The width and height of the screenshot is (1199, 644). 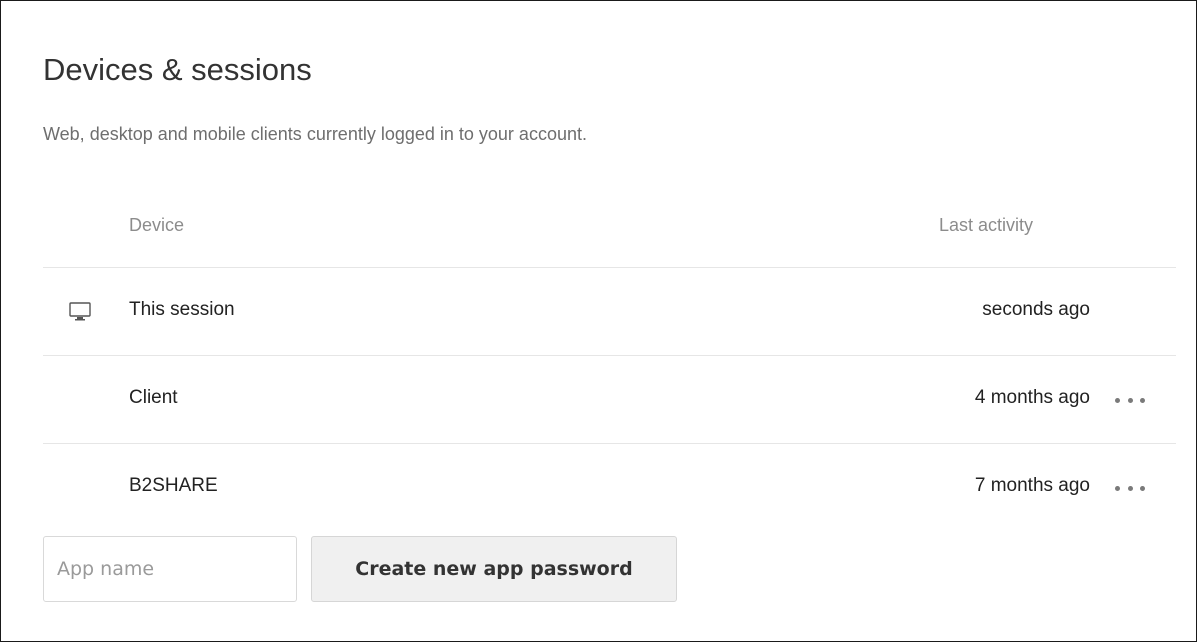 What do you see at coordinates (609, 487) in the screenshot?
I see `table-row: B2SHARE 7 months ago` at bounding box center [609, 487].